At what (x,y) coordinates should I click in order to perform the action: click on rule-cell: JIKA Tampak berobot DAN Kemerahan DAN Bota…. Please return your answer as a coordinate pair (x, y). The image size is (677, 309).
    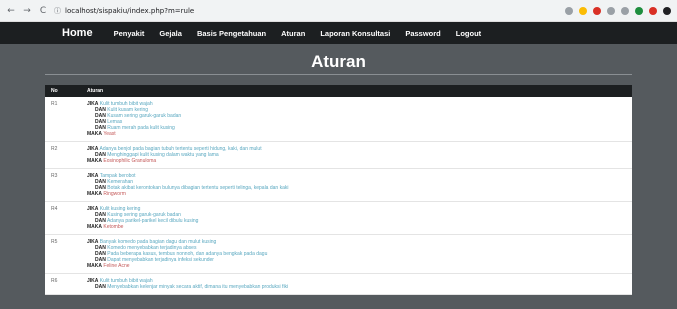
    Looking at the image, I should click on (356, 185).